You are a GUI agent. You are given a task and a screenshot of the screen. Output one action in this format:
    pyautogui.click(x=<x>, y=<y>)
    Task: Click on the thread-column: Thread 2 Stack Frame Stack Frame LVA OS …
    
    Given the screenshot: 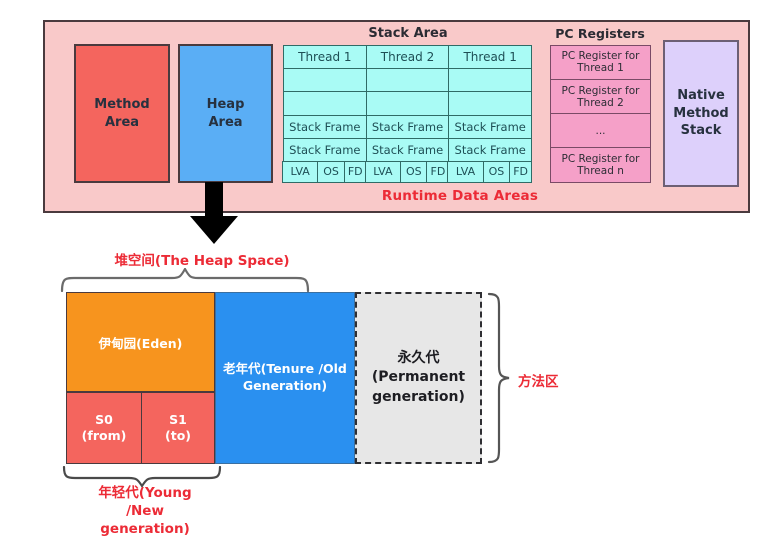 What is the action you would take?
    pyautogui.click(x=407, y=114)
    